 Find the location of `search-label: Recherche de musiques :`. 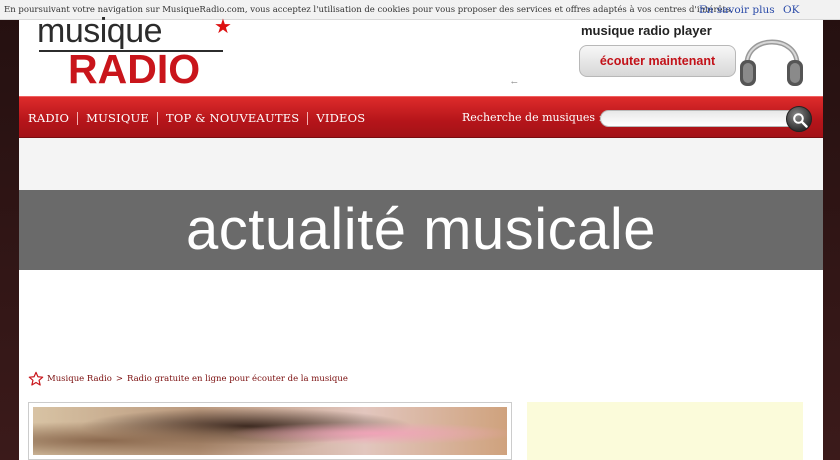

search-label: Recherche de musiques : is located at coordinates (532, 117).